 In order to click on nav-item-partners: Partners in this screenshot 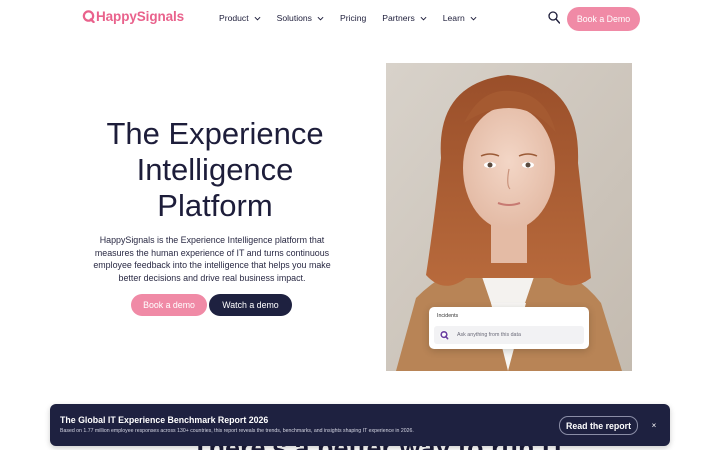, I will do `click(404, 18)`.